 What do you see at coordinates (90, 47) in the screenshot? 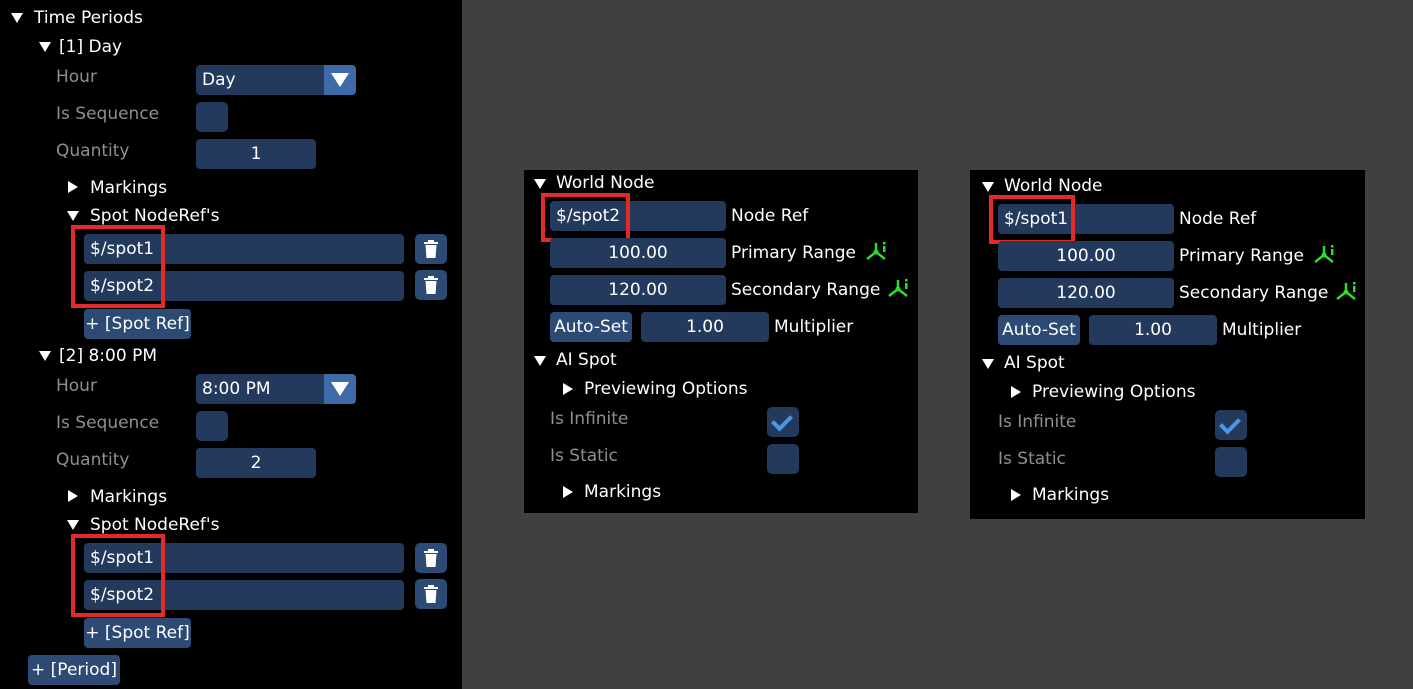
I see `period-title: [1] Day` at bounding box center [90, 47].